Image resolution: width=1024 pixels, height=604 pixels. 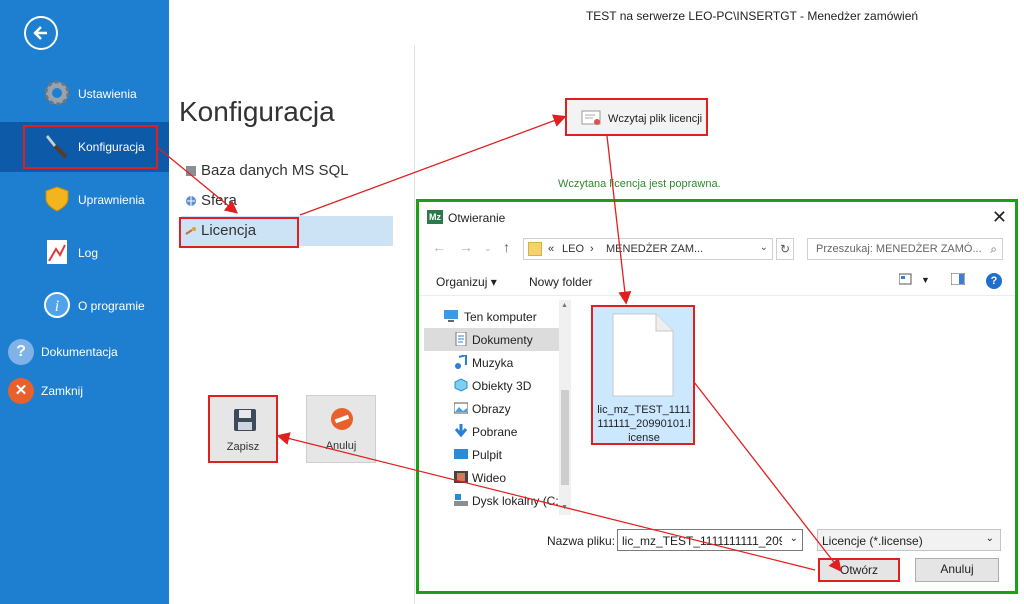 What do you see at coordinates (88, 253) in the screenshot?
I see `sidebar-item-label: Log` at bounding box center [88, 253].